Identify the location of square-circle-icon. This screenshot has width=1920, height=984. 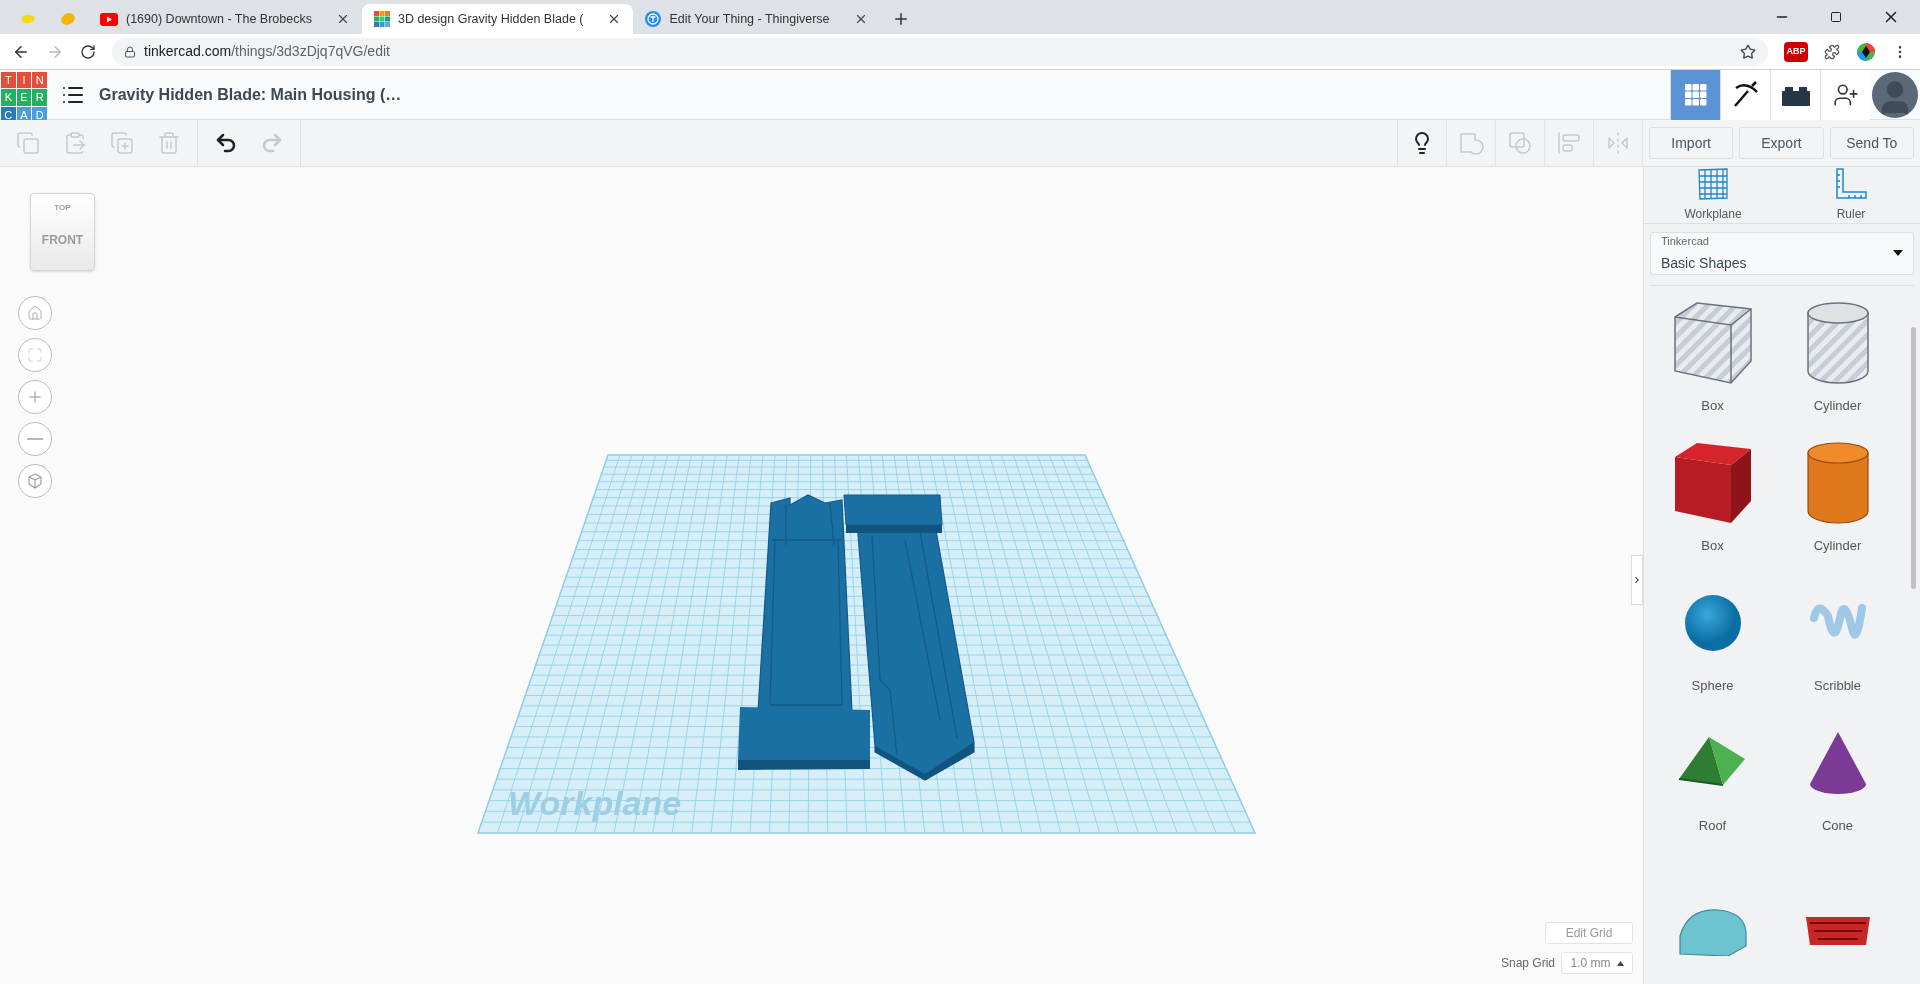
(1520, 143).